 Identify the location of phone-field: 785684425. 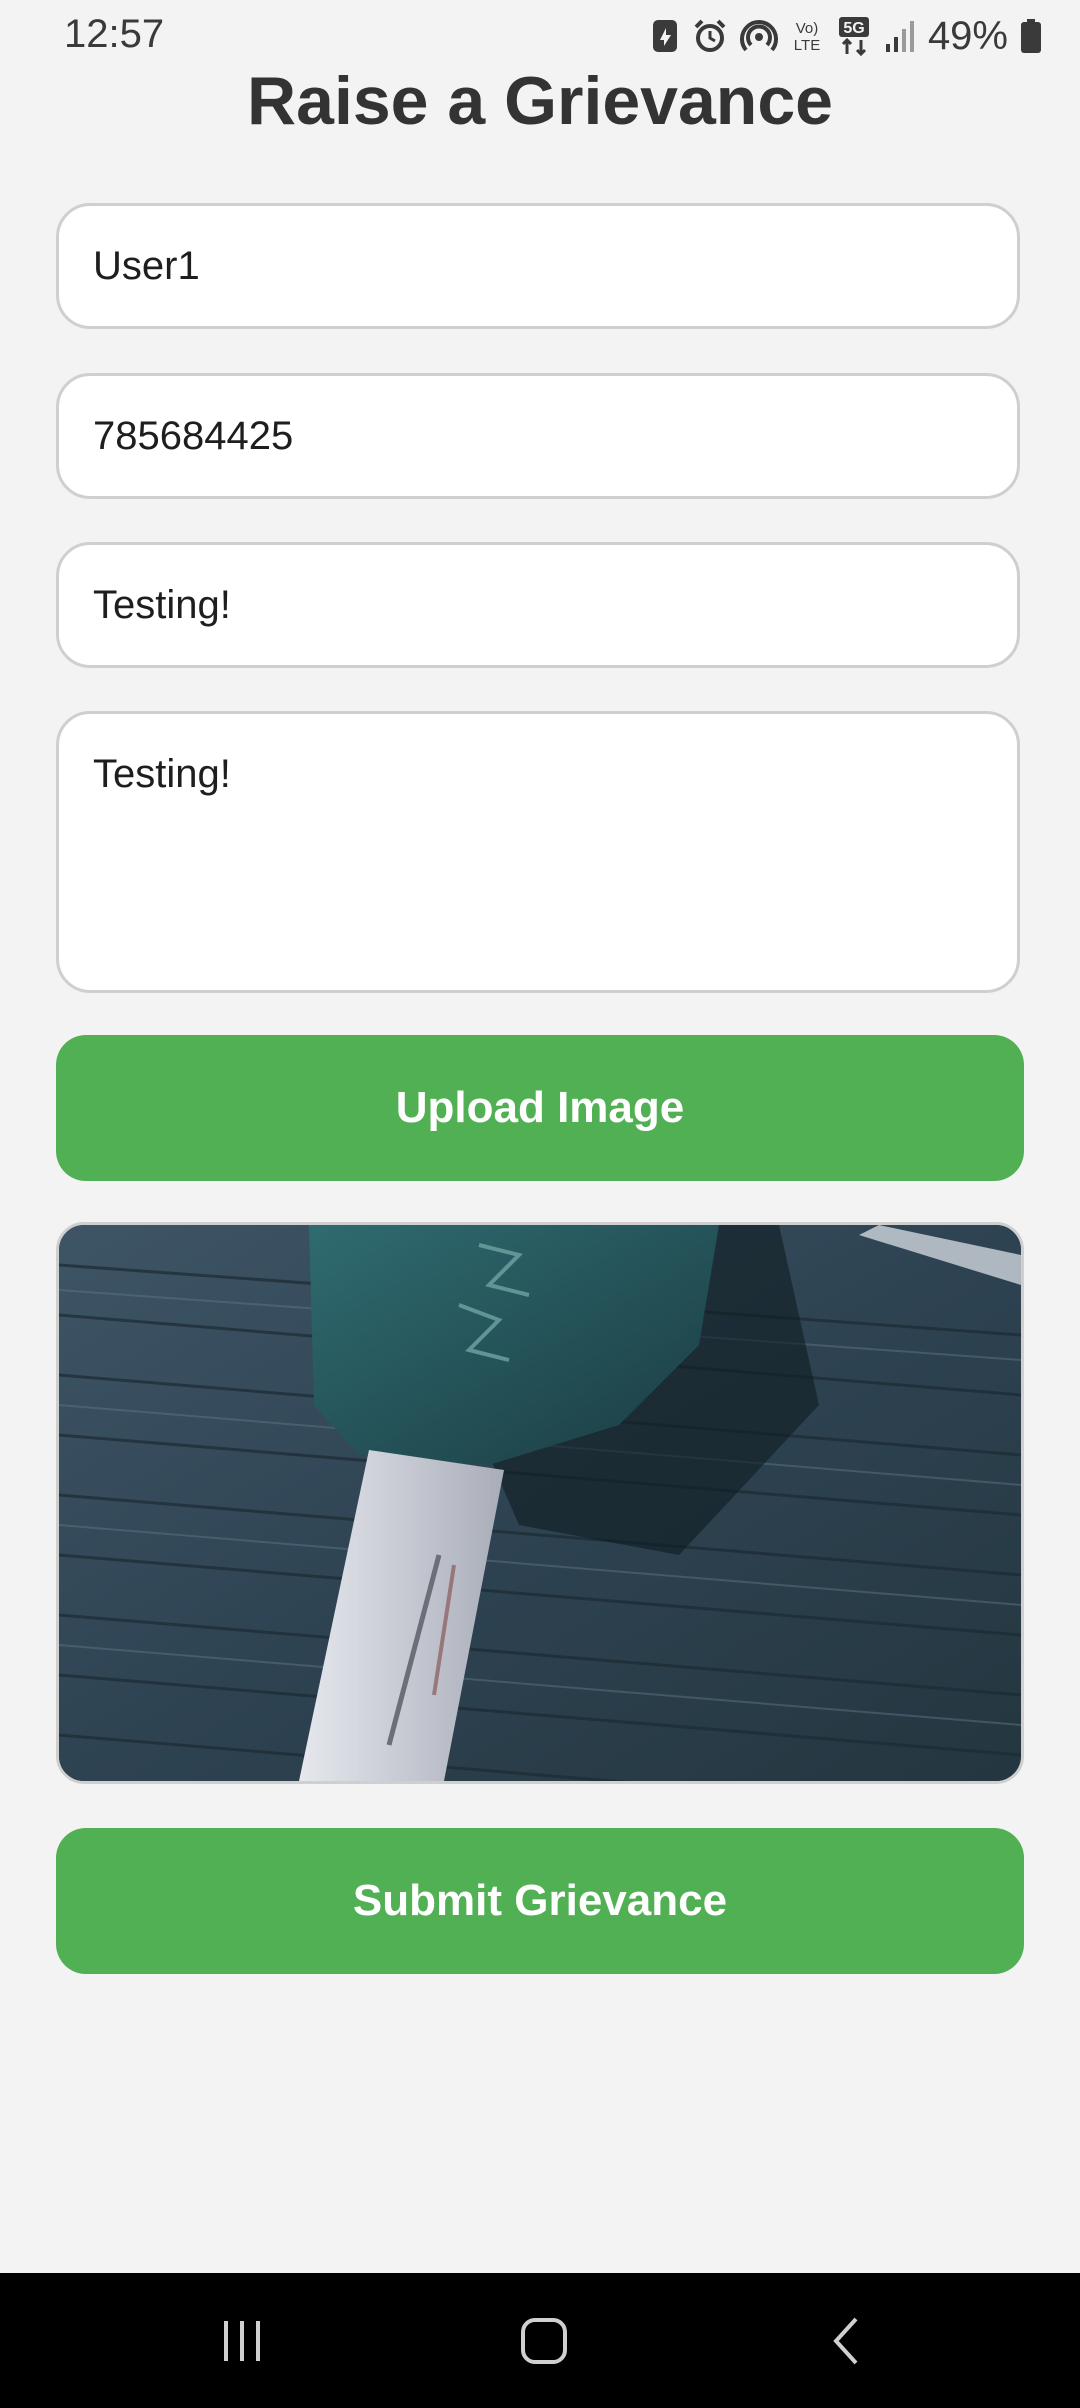
(538, 436).